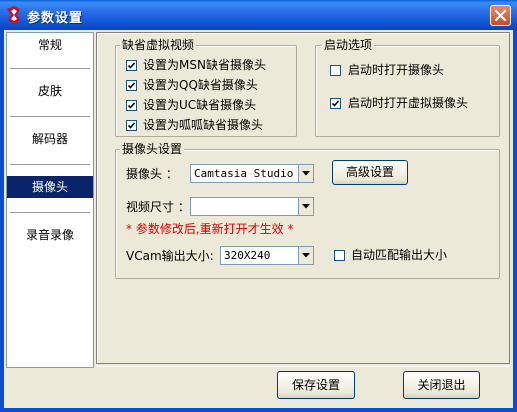 Image resolution: width=517 pixels, height=412 pixels. I want to click on camera-select: Camtasia Studio Vi, so click(252, 173).